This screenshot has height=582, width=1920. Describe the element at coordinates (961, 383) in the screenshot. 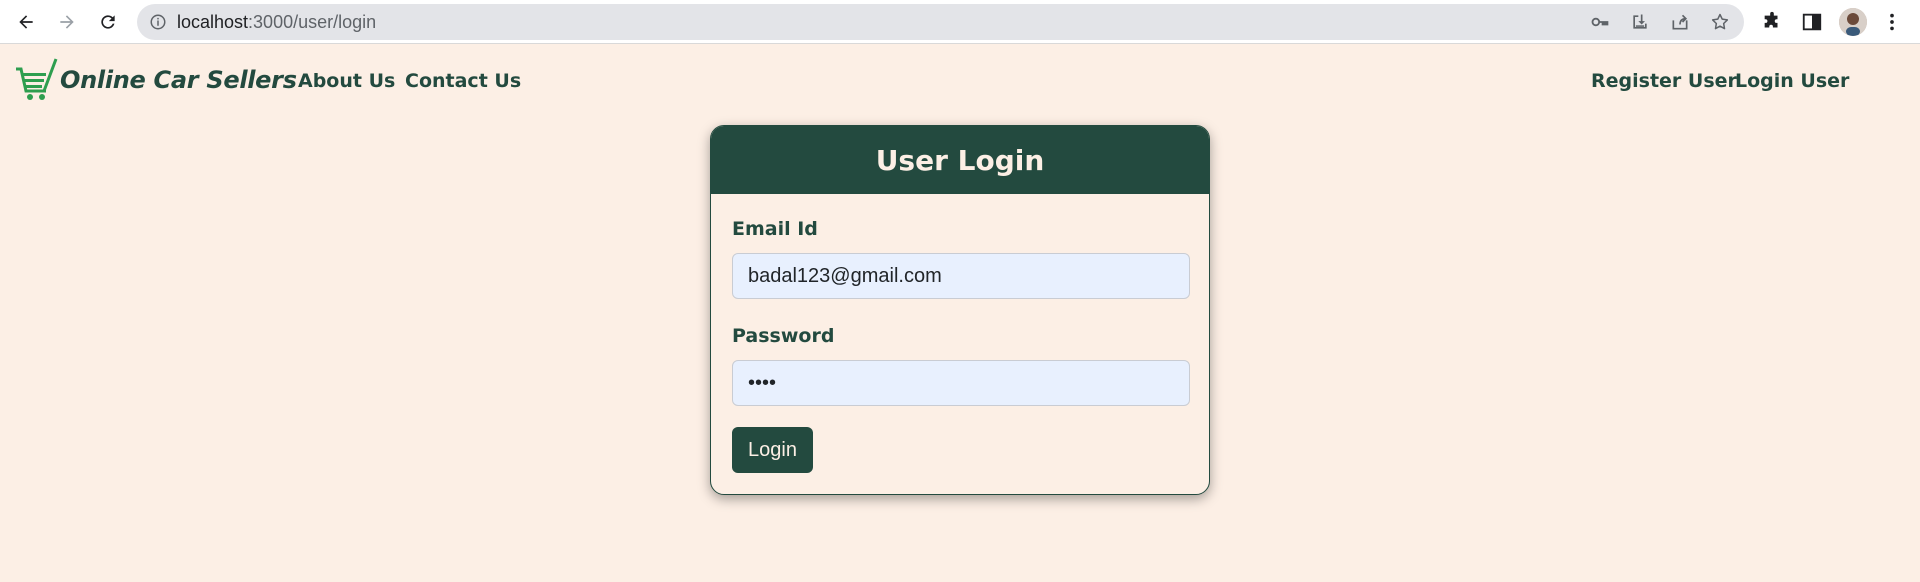

I see `password-input` at that location.